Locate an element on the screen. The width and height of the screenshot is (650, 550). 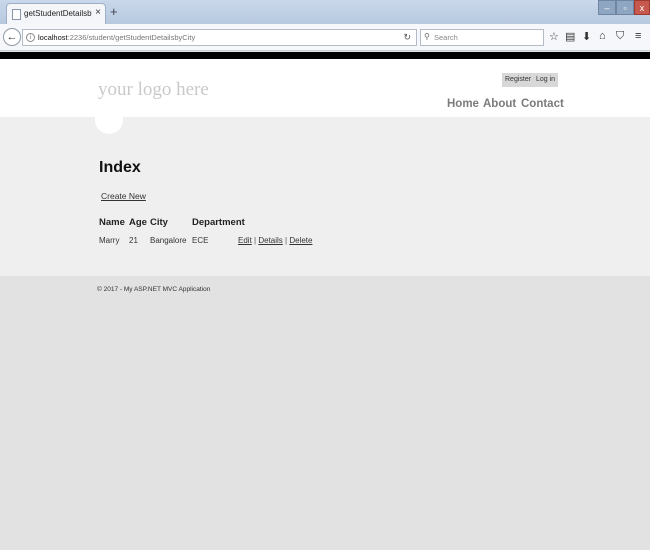
cell-age: 21 is located at coordinates (133, 240).